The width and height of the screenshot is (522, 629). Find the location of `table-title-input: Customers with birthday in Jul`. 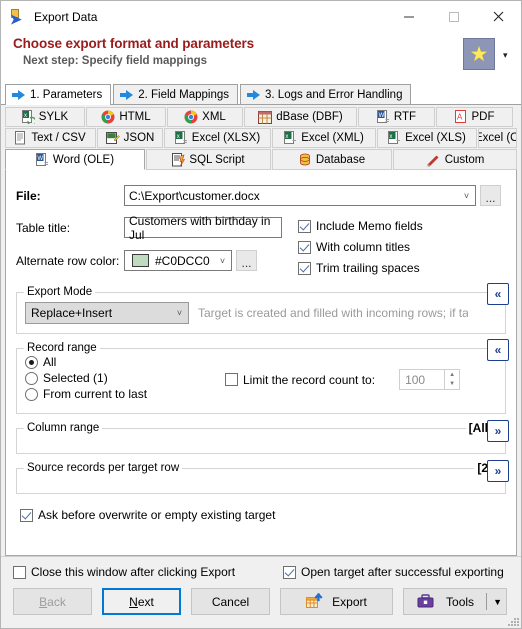

table-title-input: Customers with birthday in Jul is located at coordinates (203, 228).